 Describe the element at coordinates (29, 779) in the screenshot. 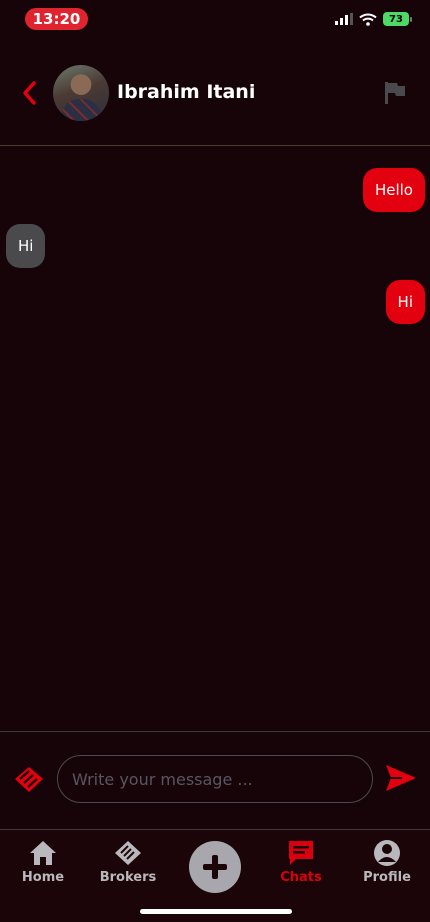

I see `brand-logo-icon` at that location.